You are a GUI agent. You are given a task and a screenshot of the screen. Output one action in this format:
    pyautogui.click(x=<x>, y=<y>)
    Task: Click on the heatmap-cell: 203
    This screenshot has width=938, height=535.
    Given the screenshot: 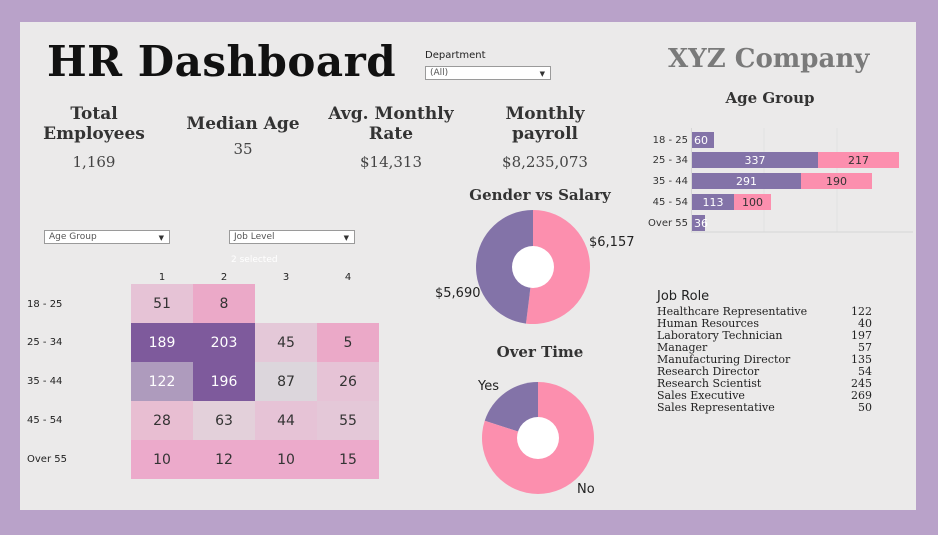 What is the action you would take?
    pyautogui.click(x=224, y=342)
    